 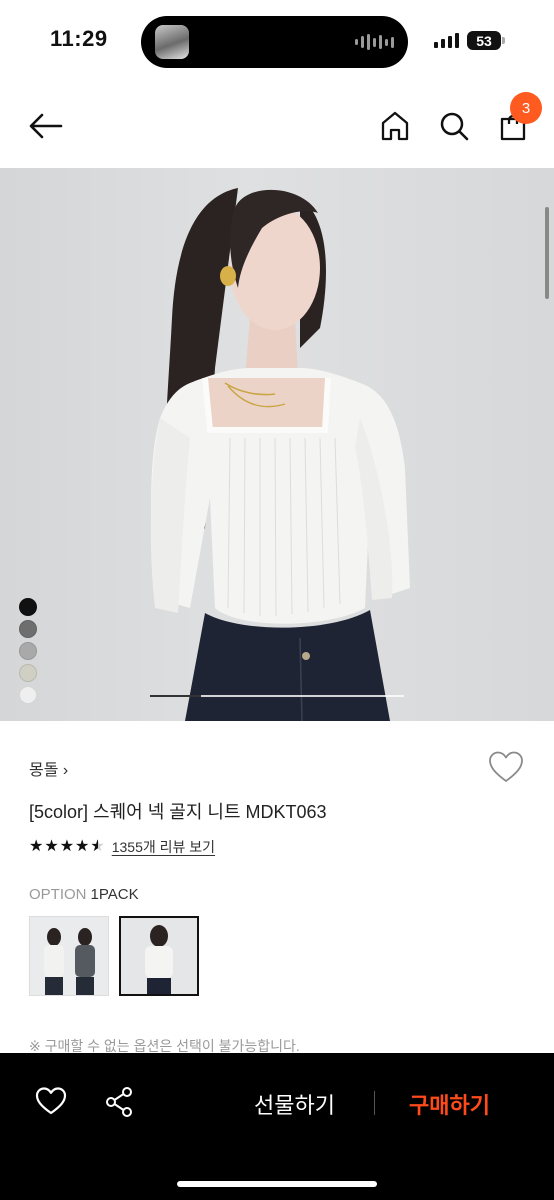 What do you see at coordinates (449, 1104) in the screenshot?
I see `buy-button: 구매하기` at bounding box center [449, 1104].